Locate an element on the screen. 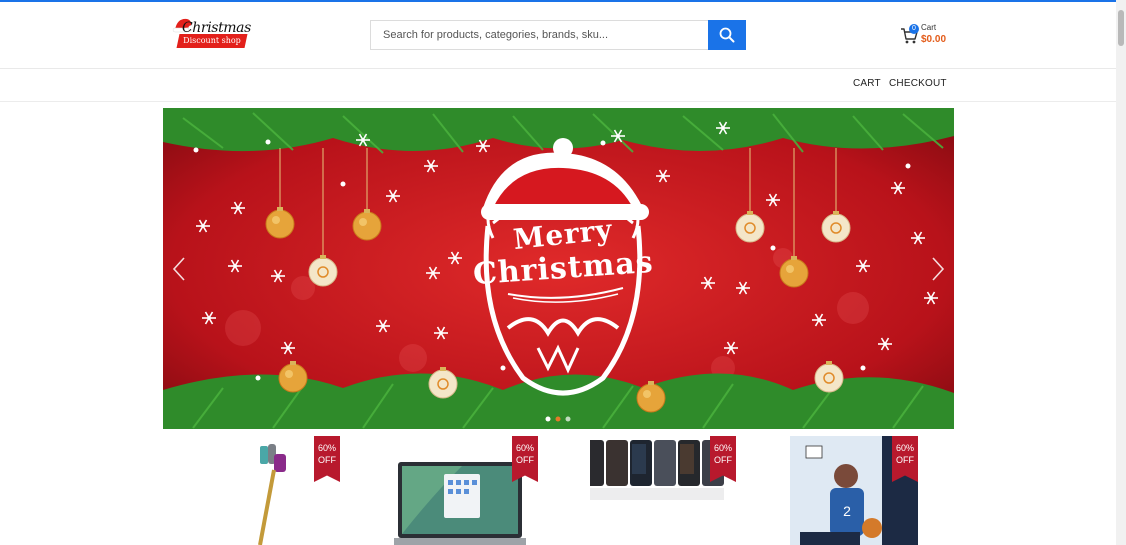 This screenshot has width=1126, height=545. site-logo: Christmas Discount shop is located at coordinates (211, 34).